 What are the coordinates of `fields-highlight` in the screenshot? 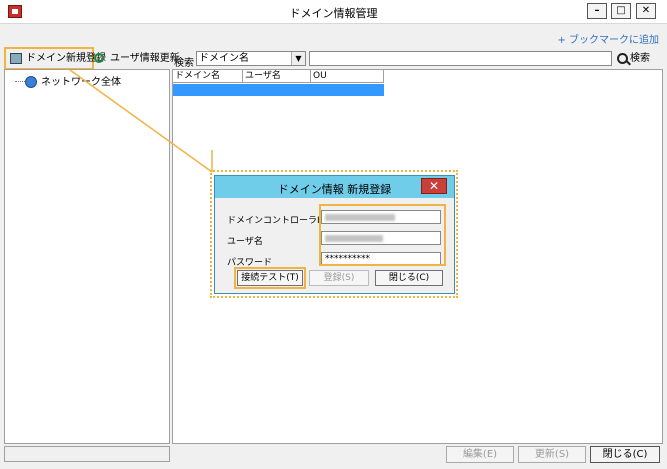 It's located at (382, 235).